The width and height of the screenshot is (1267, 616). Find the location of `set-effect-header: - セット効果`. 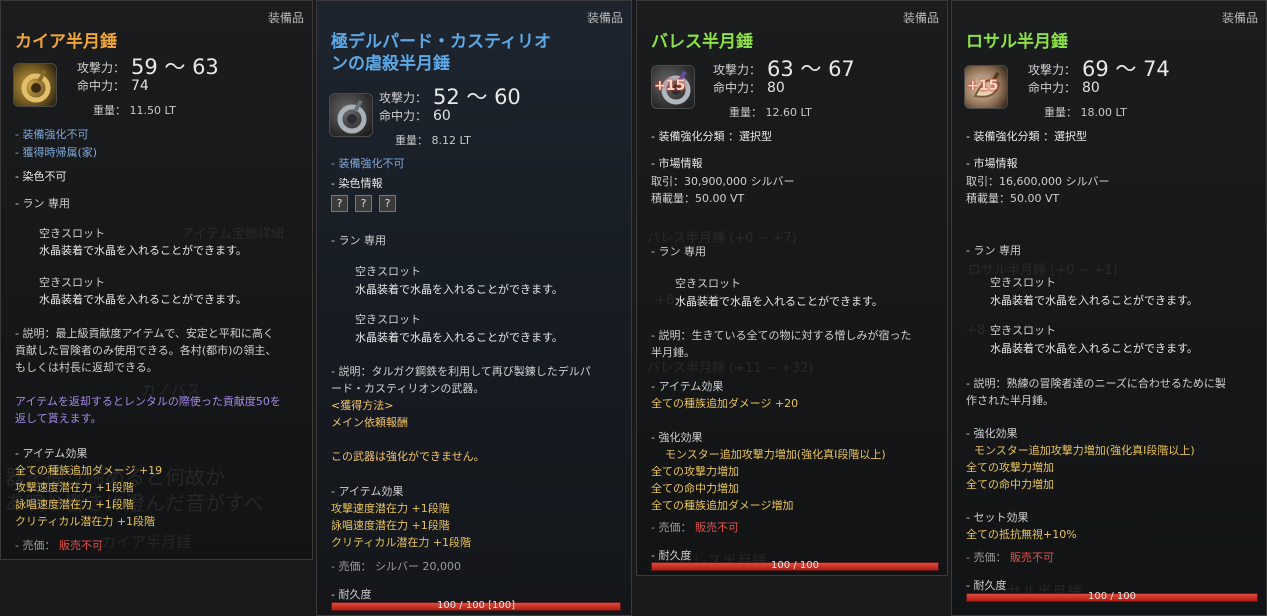

set-effect-header: - セット効果 is located at coordinates (997, 517).